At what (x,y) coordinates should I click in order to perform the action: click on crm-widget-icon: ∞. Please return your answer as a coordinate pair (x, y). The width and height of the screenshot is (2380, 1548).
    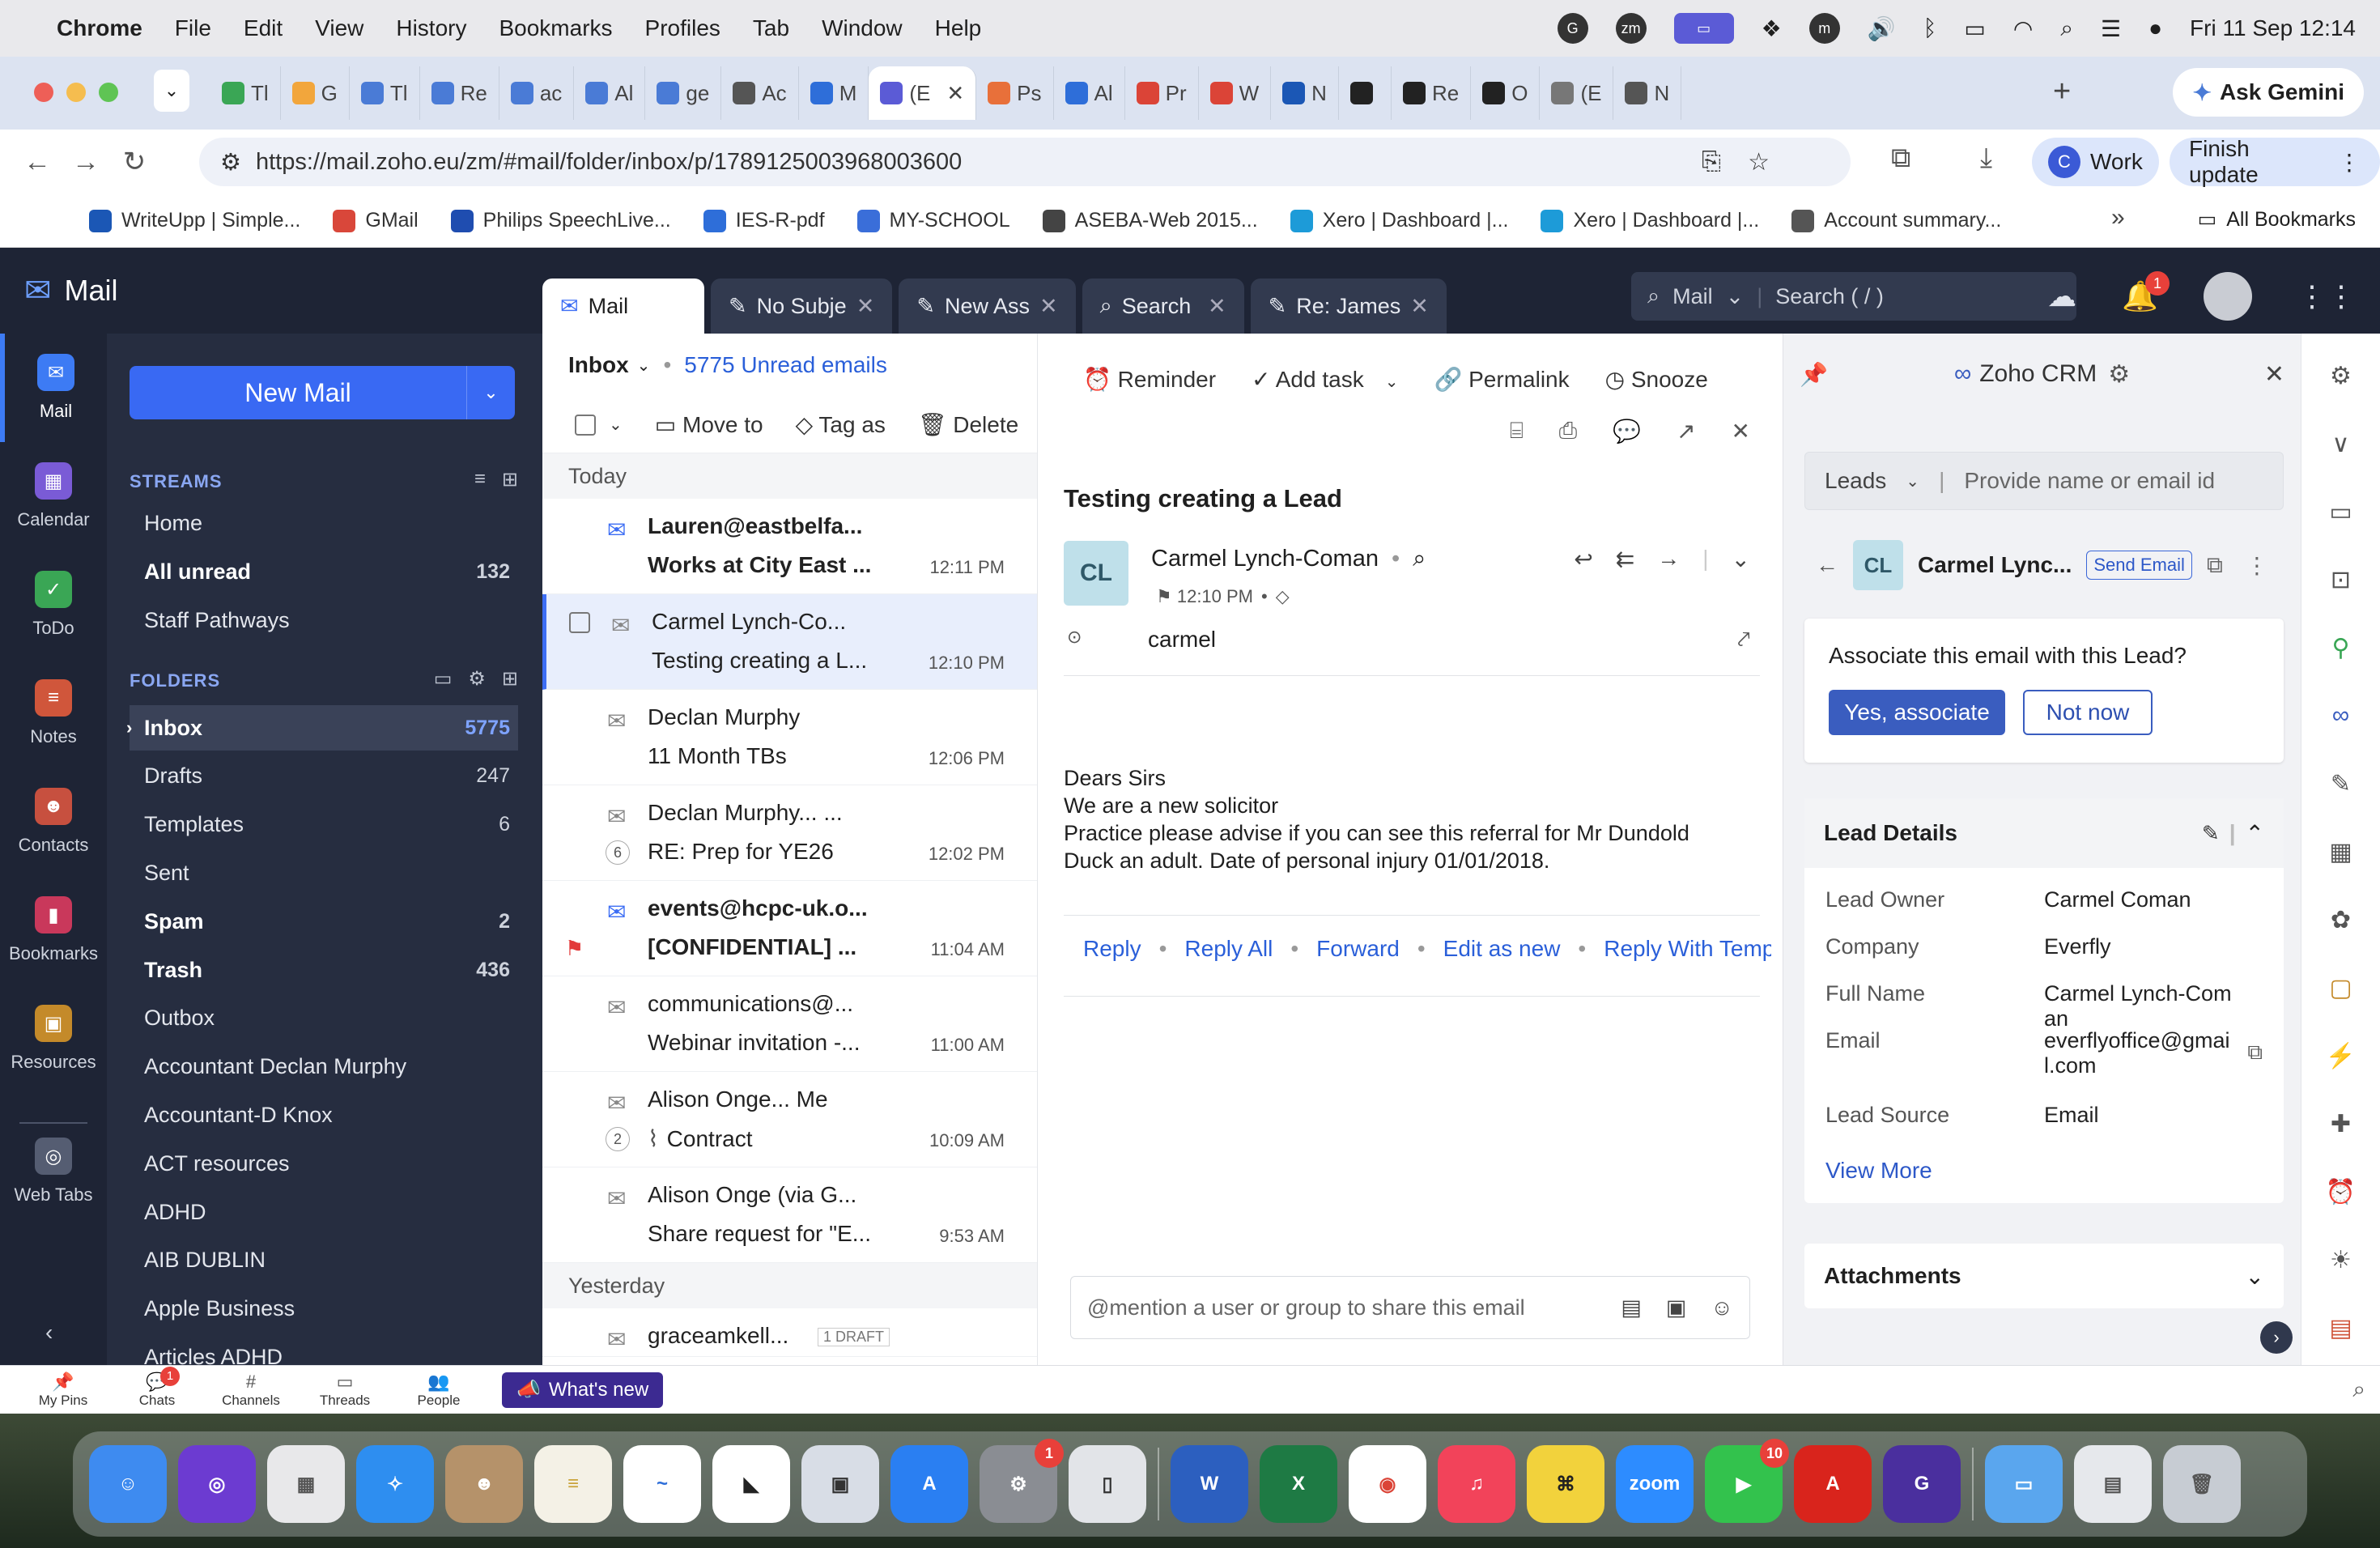
    Looking at the image, I should click on (2341, 716).